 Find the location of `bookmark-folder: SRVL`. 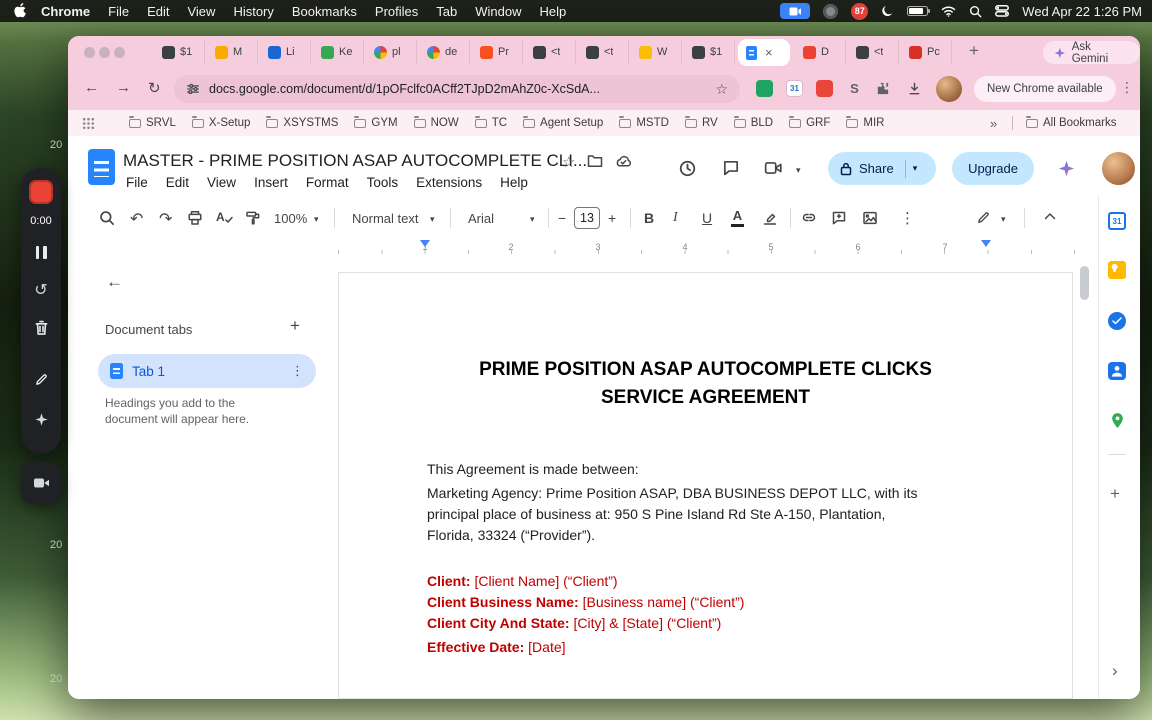

bookmark-folder: SRVL is located at coordinates (152, 122).